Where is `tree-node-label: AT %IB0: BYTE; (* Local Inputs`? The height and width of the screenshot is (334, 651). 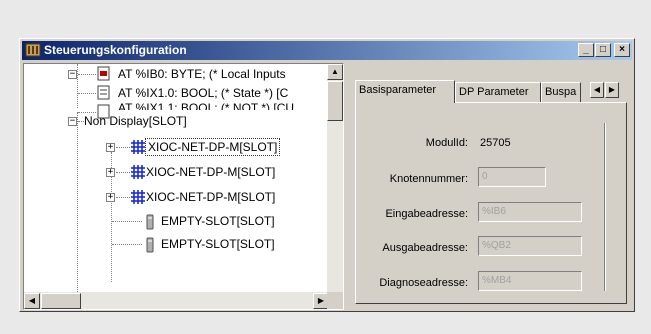 tree-node-label: AT %IB0: BYTE; (* Local Inputs is located at coordinates (202, 74).